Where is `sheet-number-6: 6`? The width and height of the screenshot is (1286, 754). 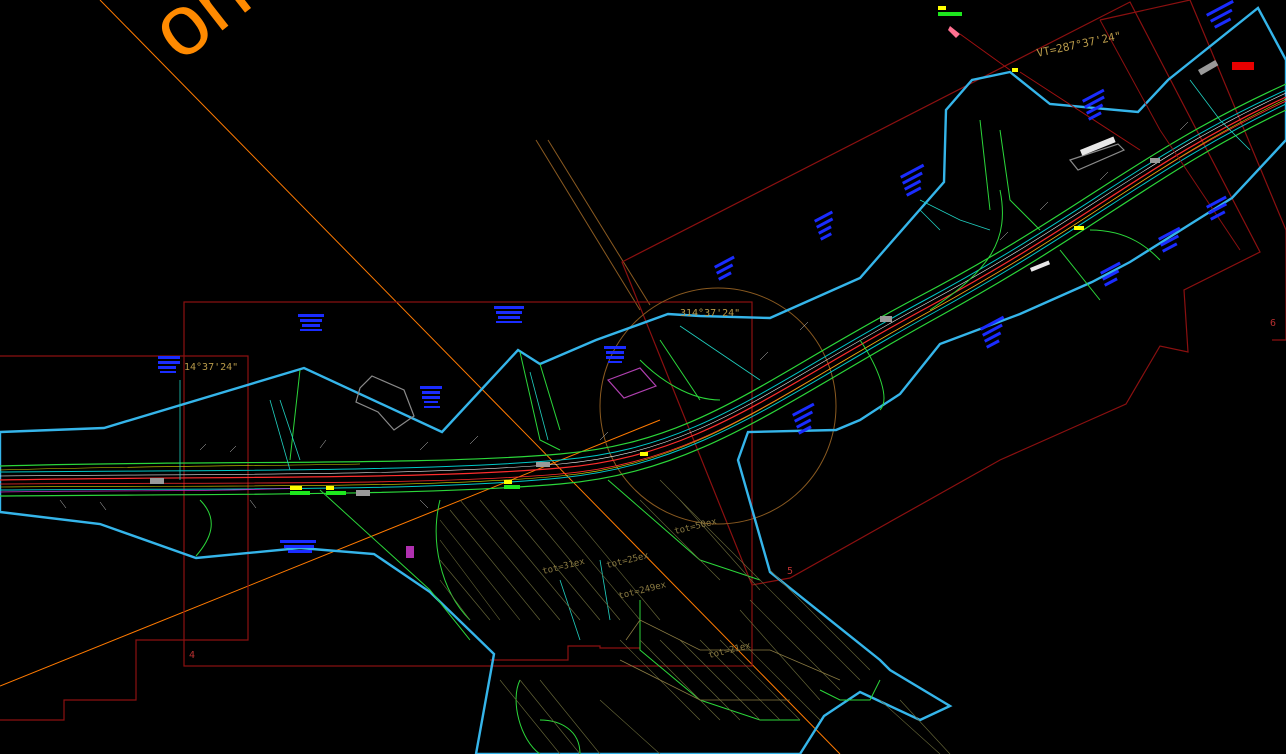 sheet-number-6: 6 is located at coordinates (1273, 323).